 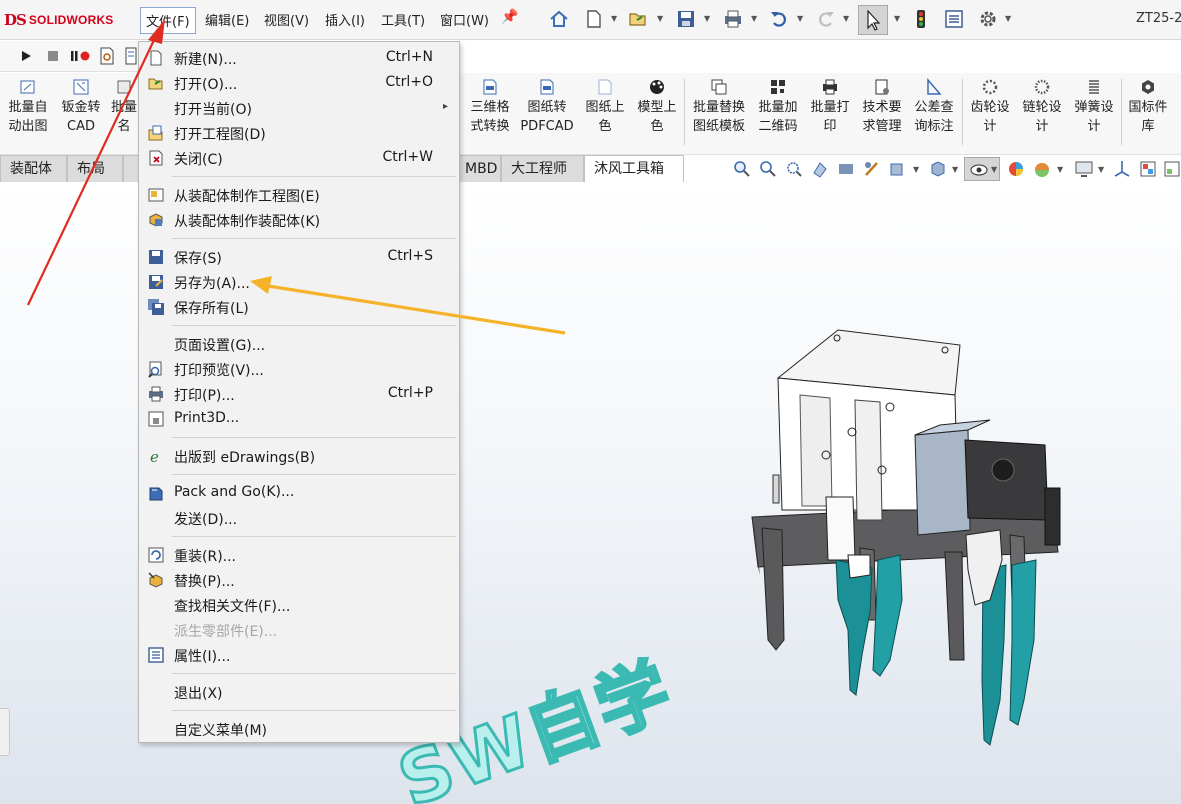 What do you see at coordinates (299, 133) in the screenshot?
I see `menu-item-open-drawing: 打开工程图(D)` at bounding box center [299, 133].